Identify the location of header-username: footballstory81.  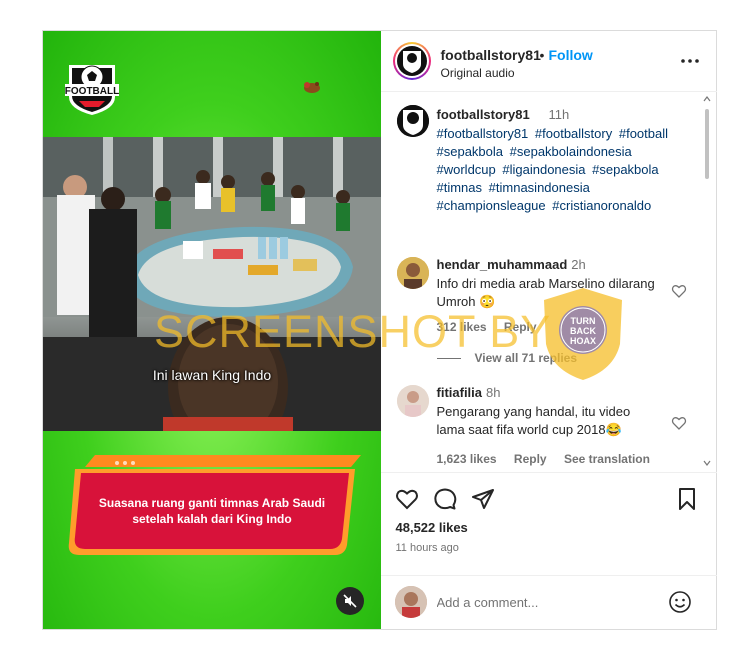
(491, 55).